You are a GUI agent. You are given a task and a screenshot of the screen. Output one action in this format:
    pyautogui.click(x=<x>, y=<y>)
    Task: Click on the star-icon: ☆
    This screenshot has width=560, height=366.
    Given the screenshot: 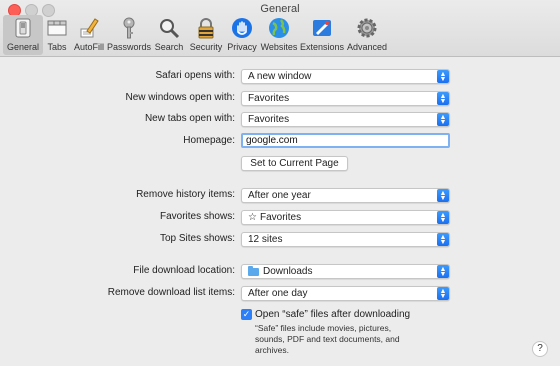 What is the action you would take?
    pyautogui.click(x=252, y=217)
    